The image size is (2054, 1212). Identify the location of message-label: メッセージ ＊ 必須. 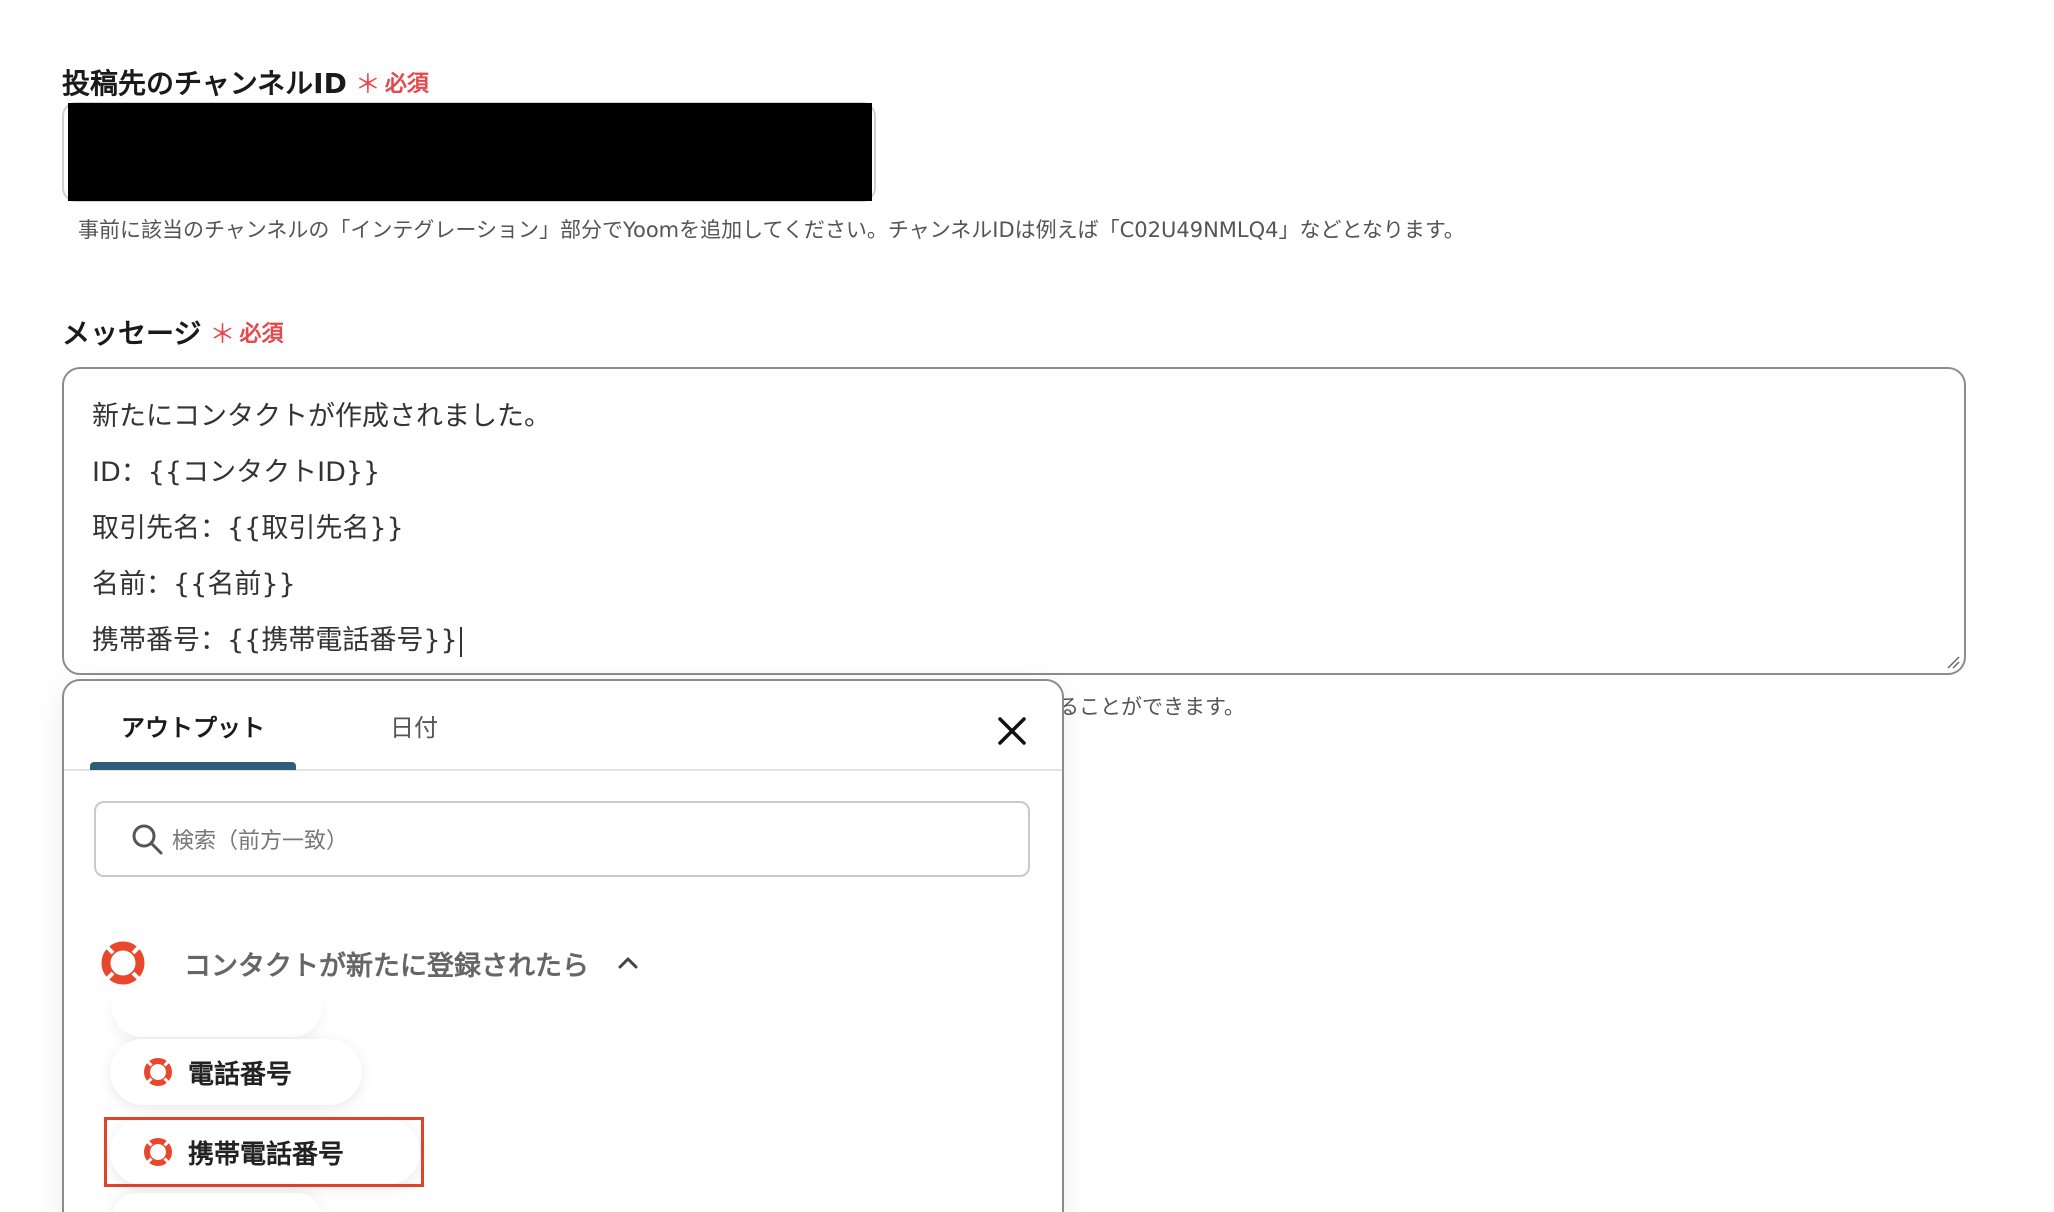
(172, 332).